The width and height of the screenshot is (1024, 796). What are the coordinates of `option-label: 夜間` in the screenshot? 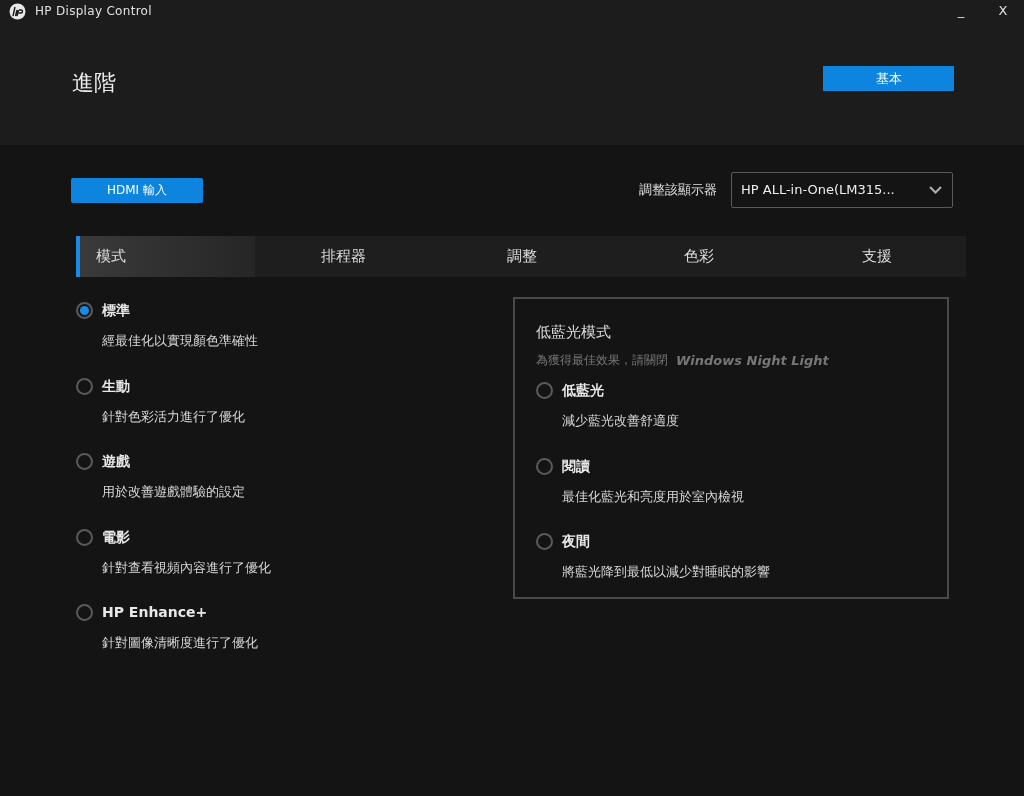 It's located at (576, 541).